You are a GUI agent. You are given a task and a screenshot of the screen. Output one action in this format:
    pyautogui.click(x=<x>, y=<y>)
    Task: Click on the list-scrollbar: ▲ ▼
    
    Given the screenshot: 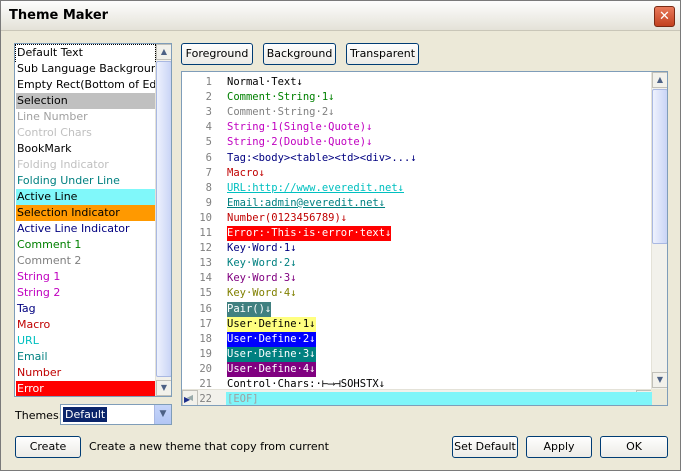 What is the action you would take?
    pyautogui.click(x=163, y=220)
    